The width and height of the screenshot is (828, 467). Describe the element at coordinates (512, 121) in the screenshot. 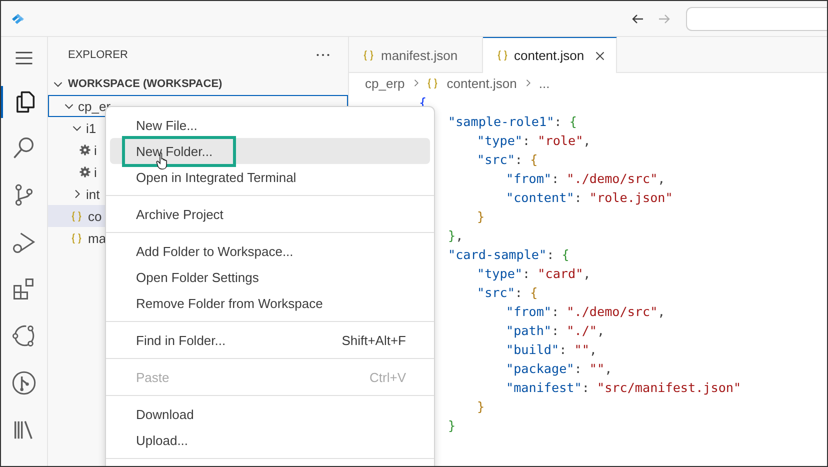

I see `code-line: "sample-role1": {` at that location.